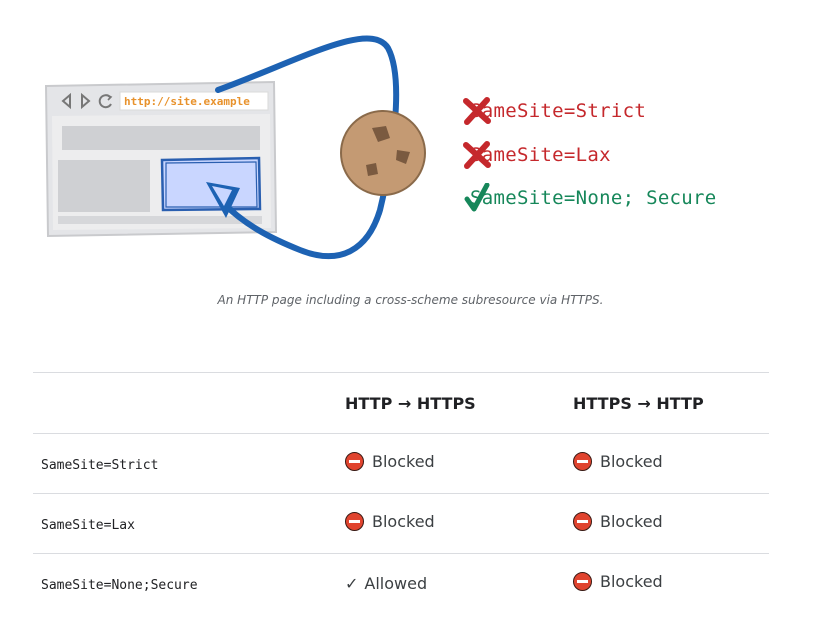 This screenshot has width=821, height=639. I want to click on rule-none-secure: SameSite=None; Secure, so click(589, 198).